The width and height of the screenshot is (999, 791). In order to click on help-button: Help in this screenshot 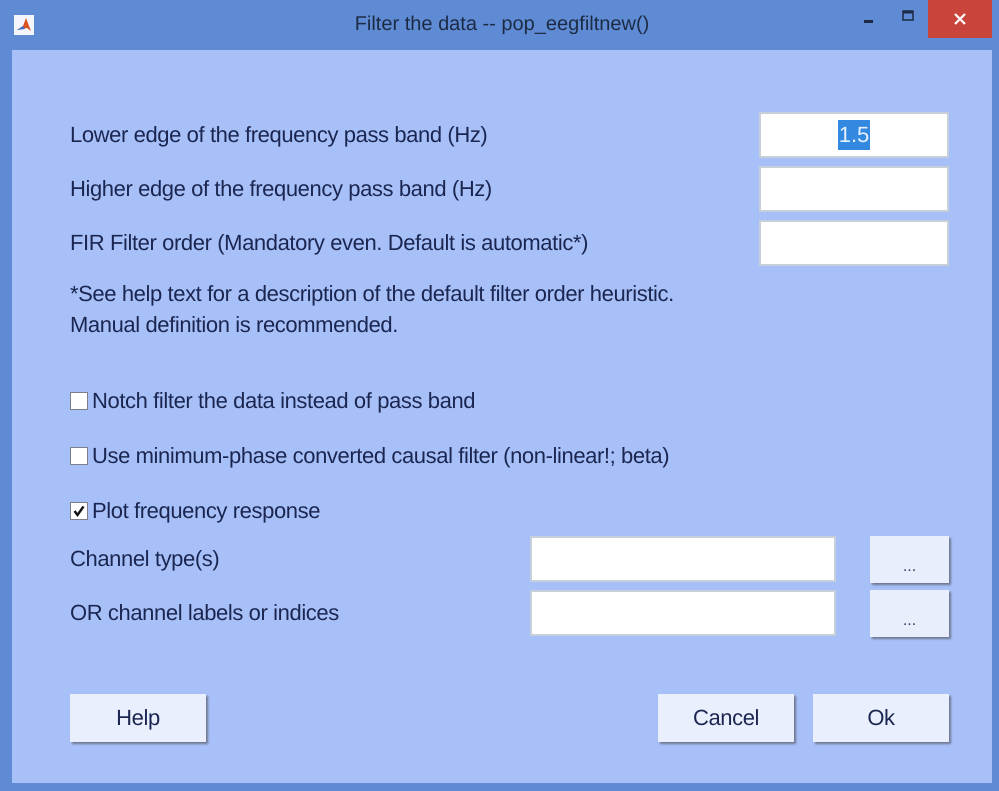, I will do `click(138, 718)`.